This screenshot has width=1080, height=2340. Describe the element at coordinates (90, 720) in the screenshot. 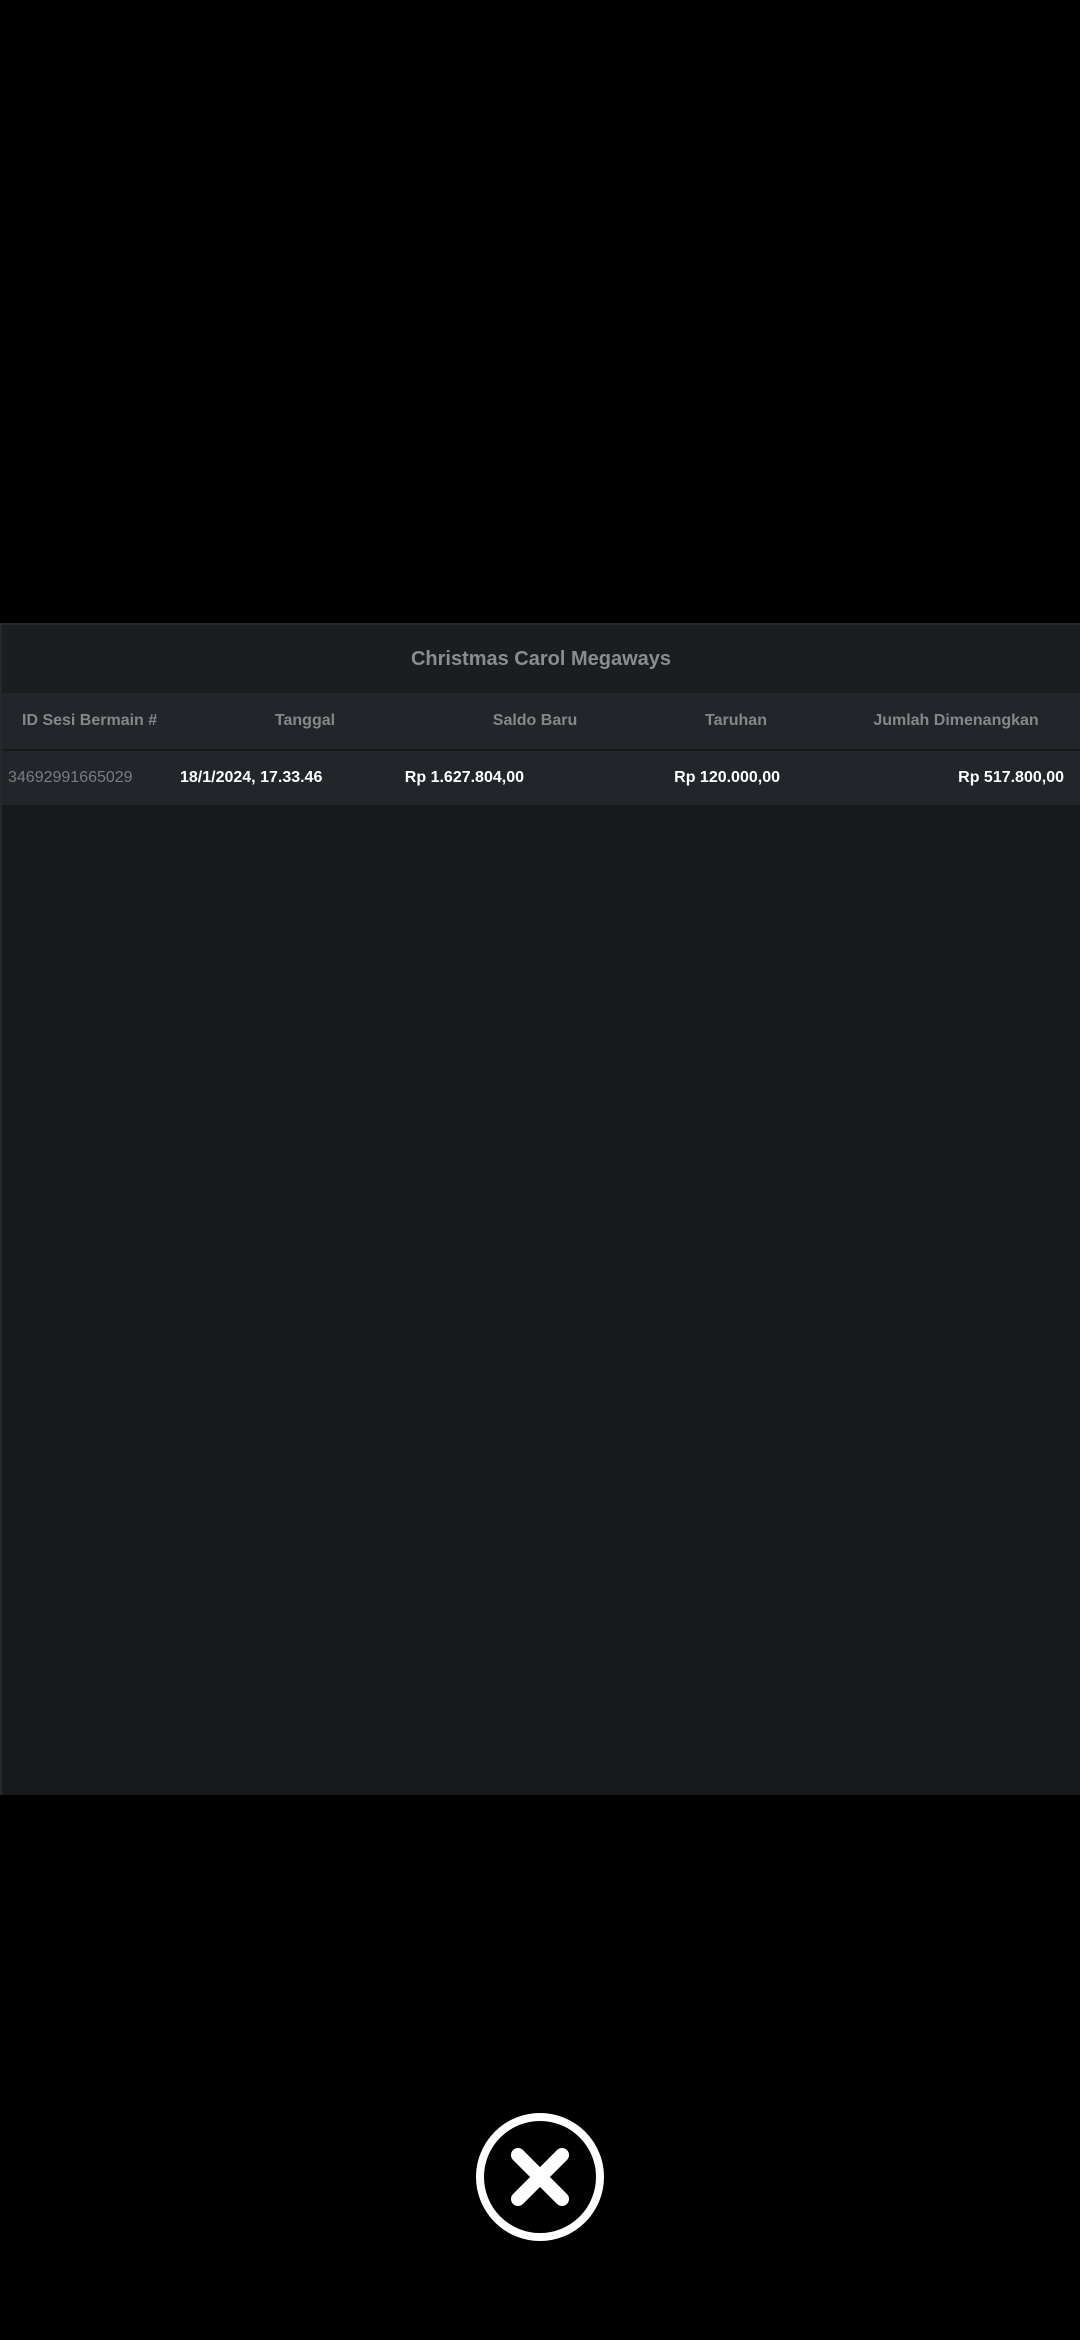

I see `header-session-id: ID Sesi Bermain #` at that location.